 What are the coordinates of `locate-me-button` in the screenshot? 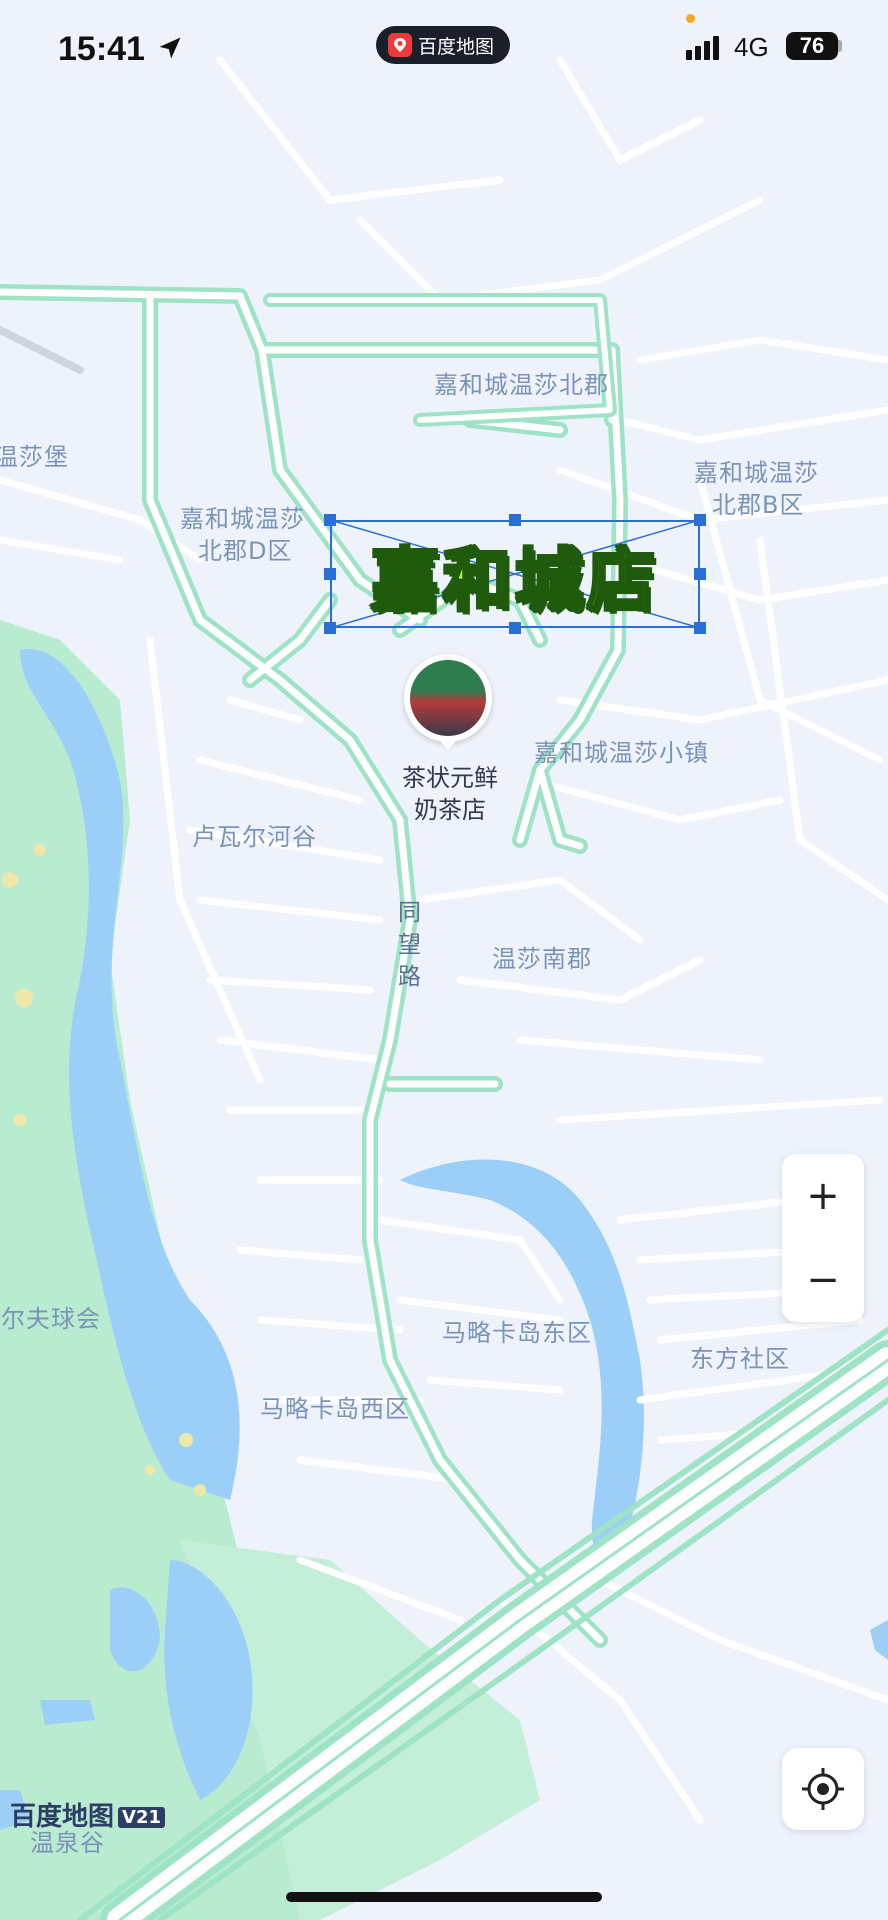 It's located at (823, 1789).